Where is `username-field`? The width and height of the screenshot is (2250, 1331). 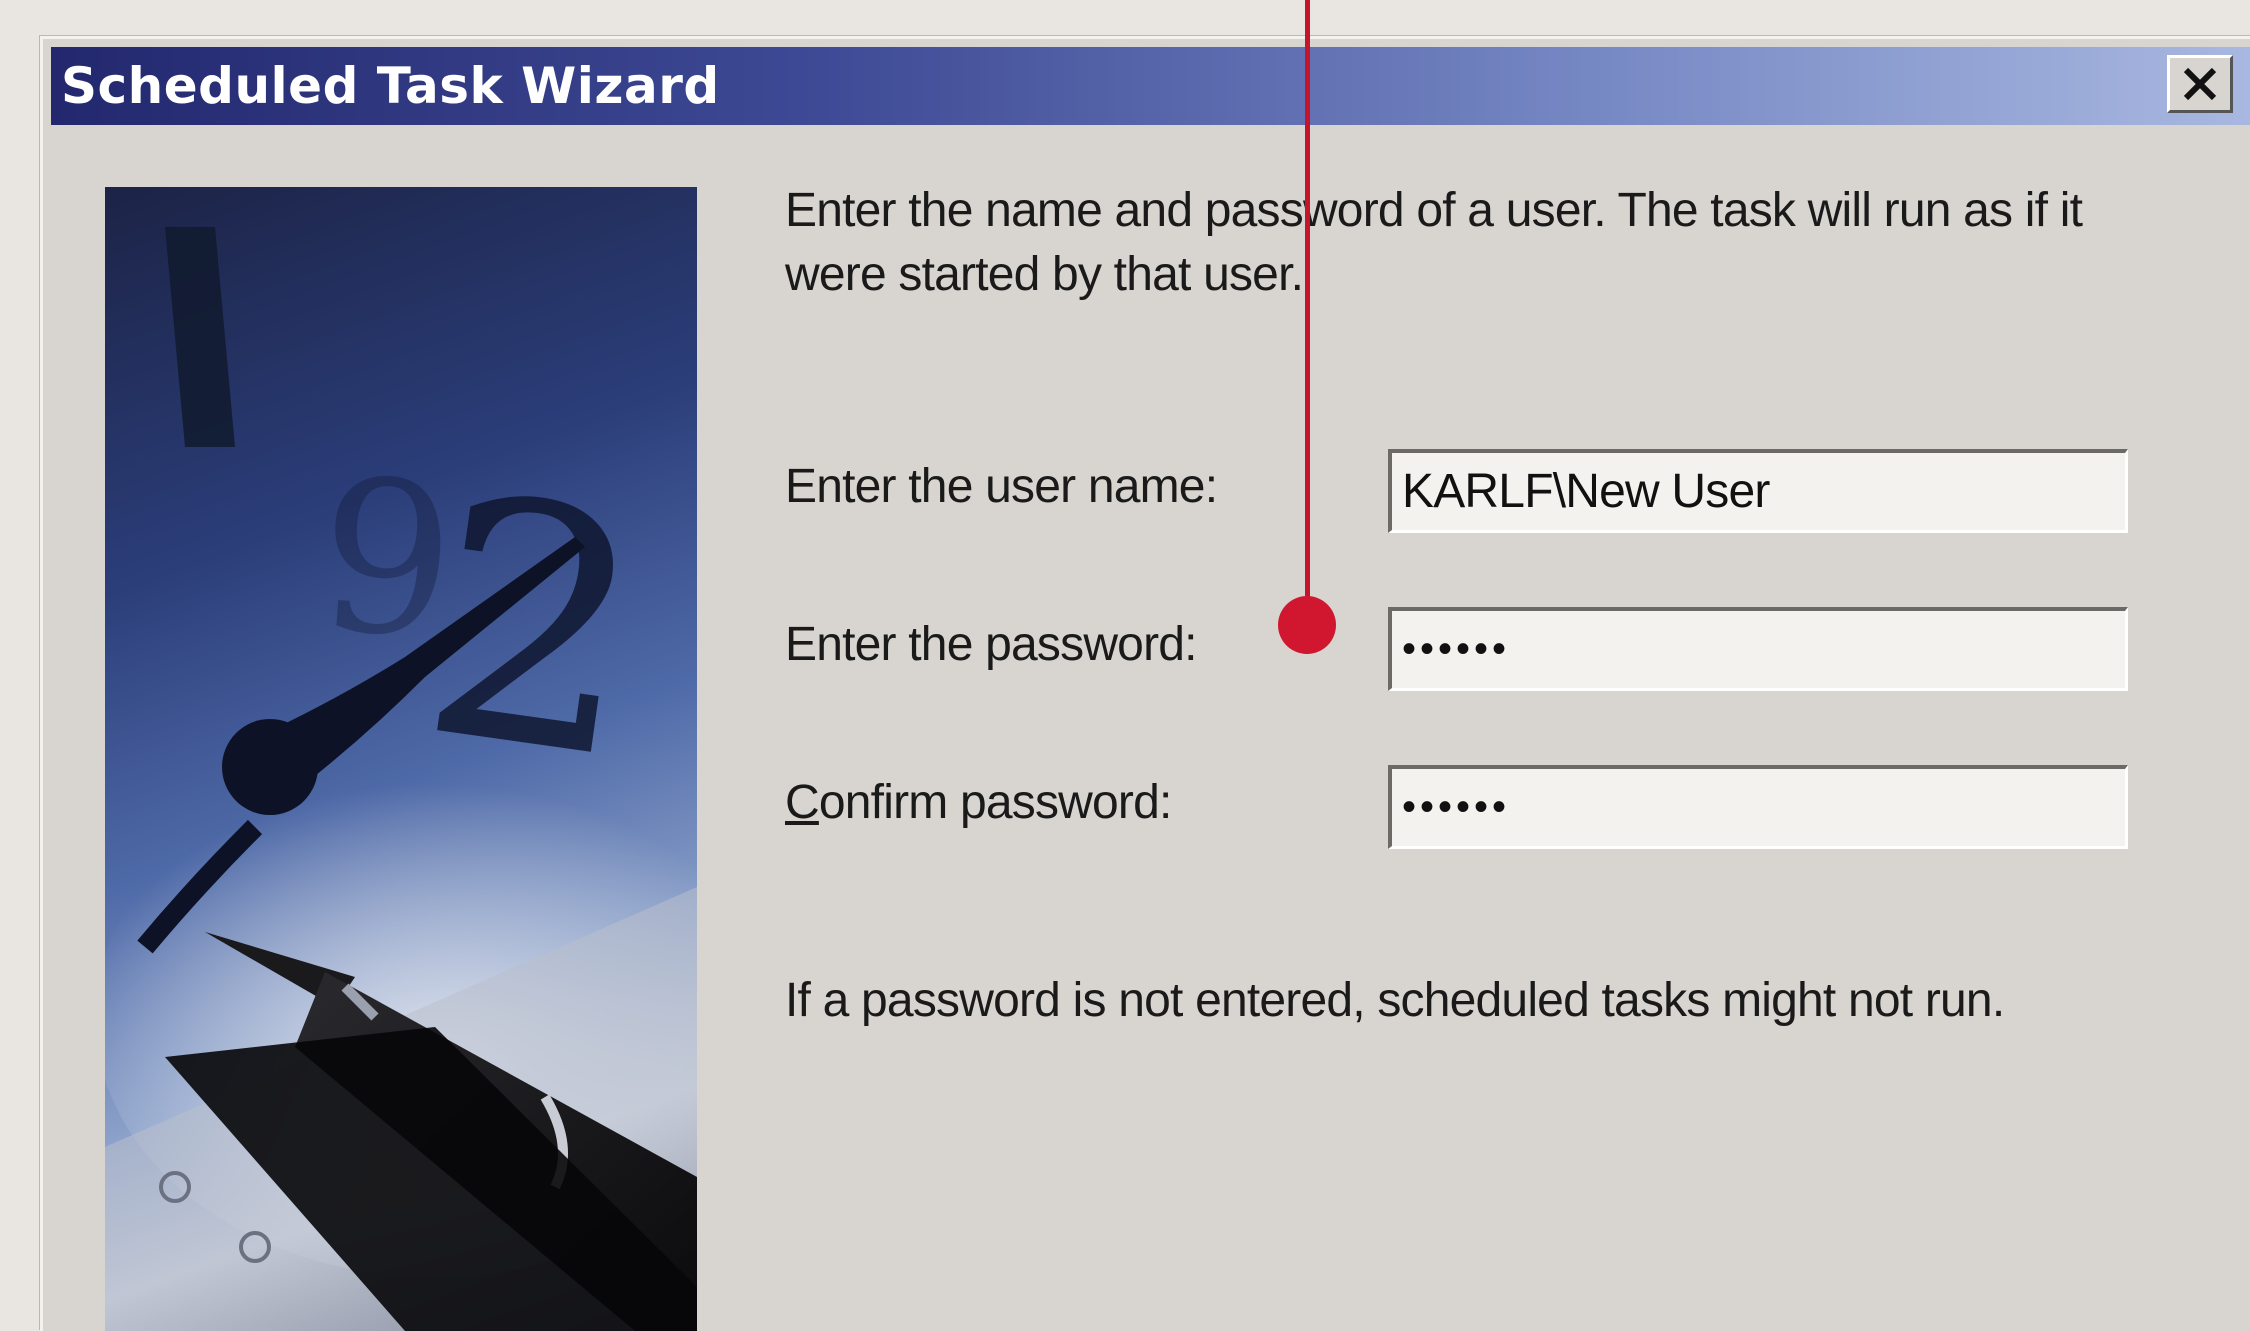
username-field is located at coordinates (1758, 491).